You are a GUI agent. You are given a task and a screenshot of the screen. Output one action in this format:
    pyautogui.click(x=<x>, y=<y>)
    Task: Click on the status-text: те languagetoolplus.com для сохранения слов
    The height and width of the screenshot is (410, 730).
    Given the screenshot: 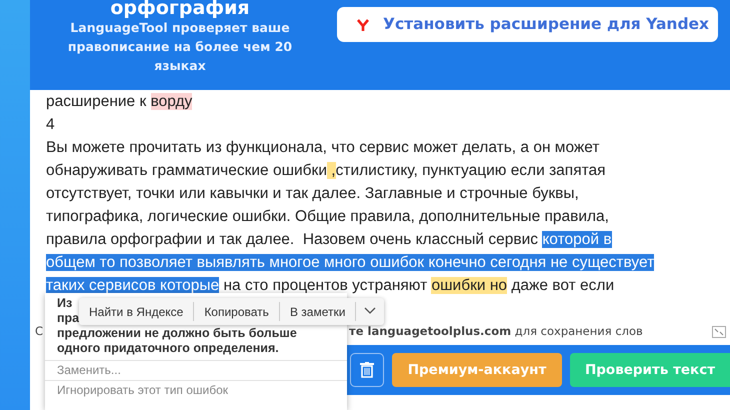 What is the action you would take?
    pyautogui.click(x=496, y=331)
    